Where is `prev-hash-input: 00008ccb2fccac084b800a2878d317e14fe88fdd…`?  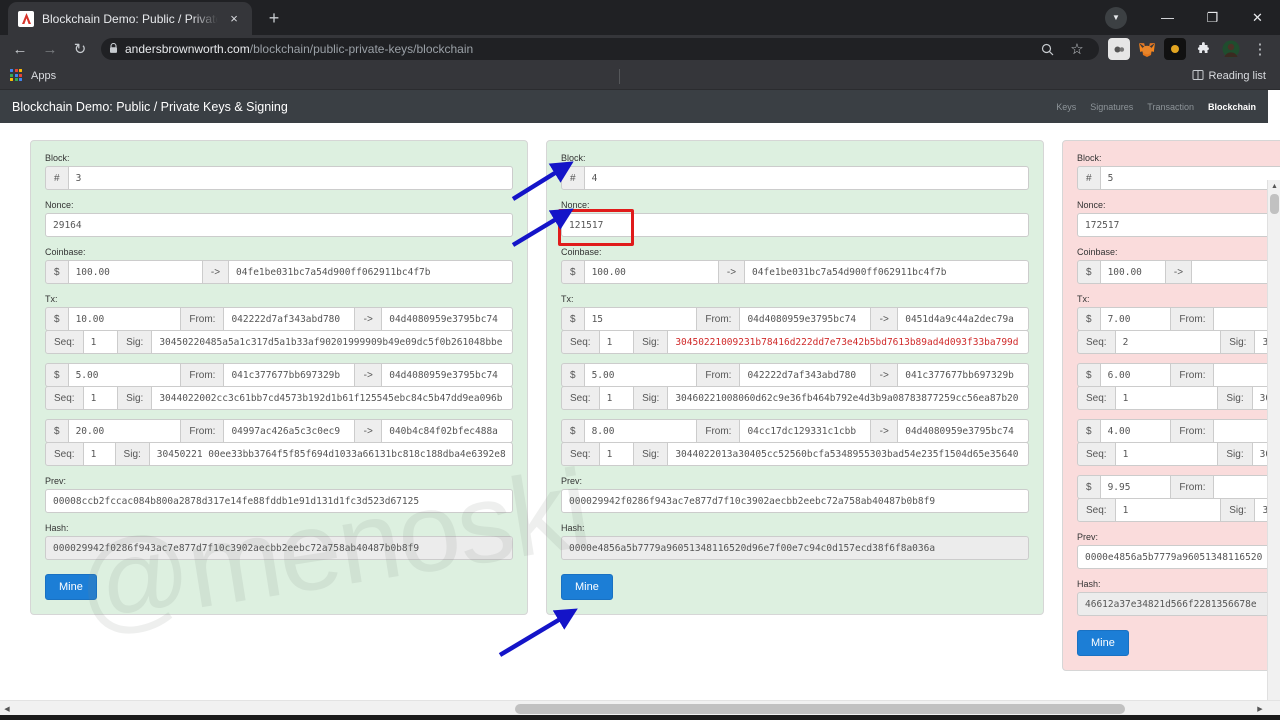 prev-hash-input: 00008ccb2fccac084b800a2878d317e14fe88fdd… is located at coordinates (279, 501).